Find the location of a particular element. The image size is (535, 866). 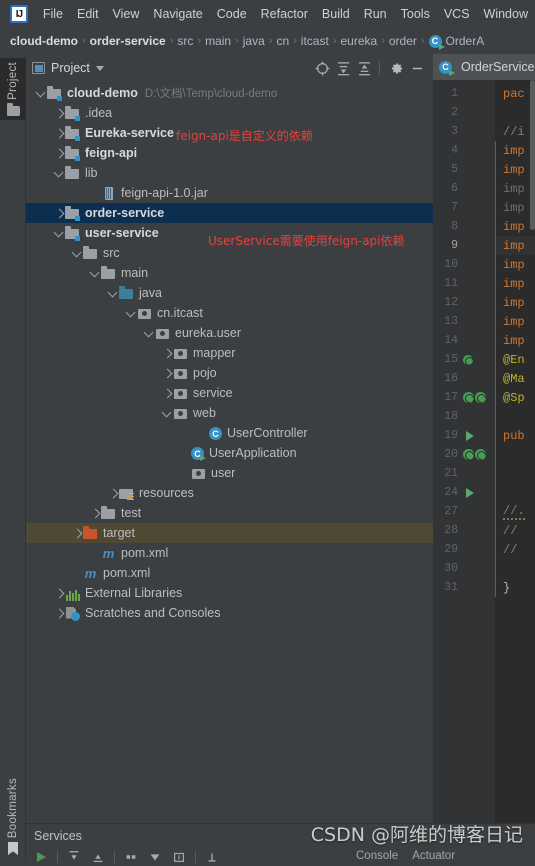

tree-row-main: main is located at coordinates (229, 273).